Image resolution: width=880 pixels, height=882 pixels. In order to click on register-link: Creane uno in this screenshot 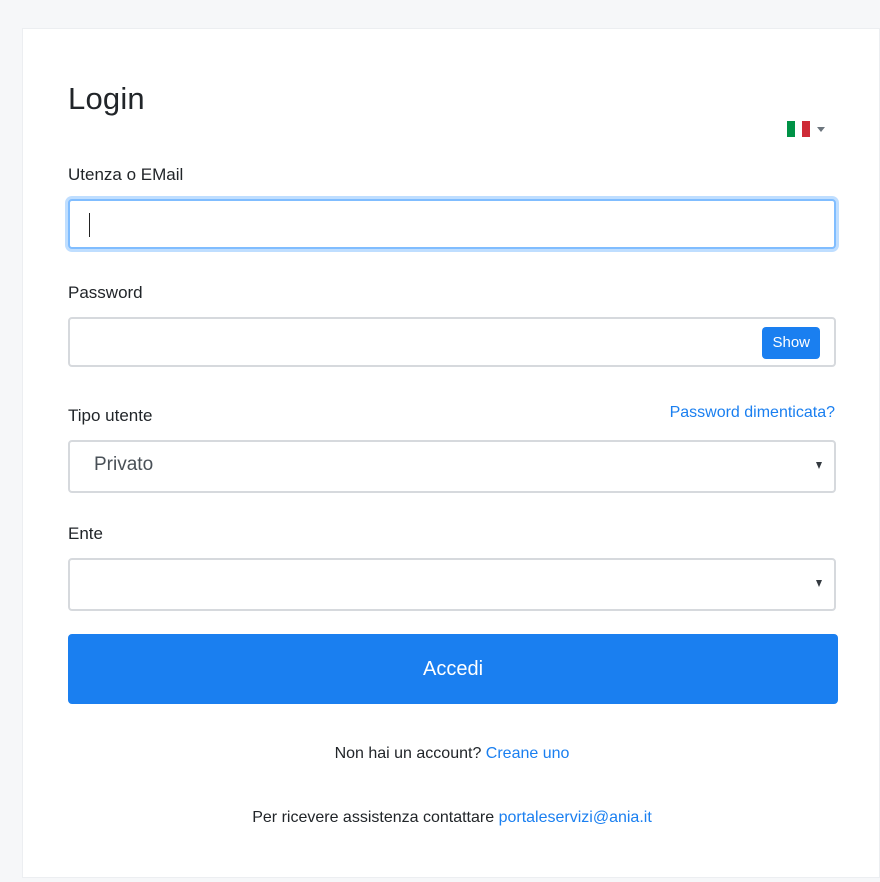, I will do `click(528, 753)`.